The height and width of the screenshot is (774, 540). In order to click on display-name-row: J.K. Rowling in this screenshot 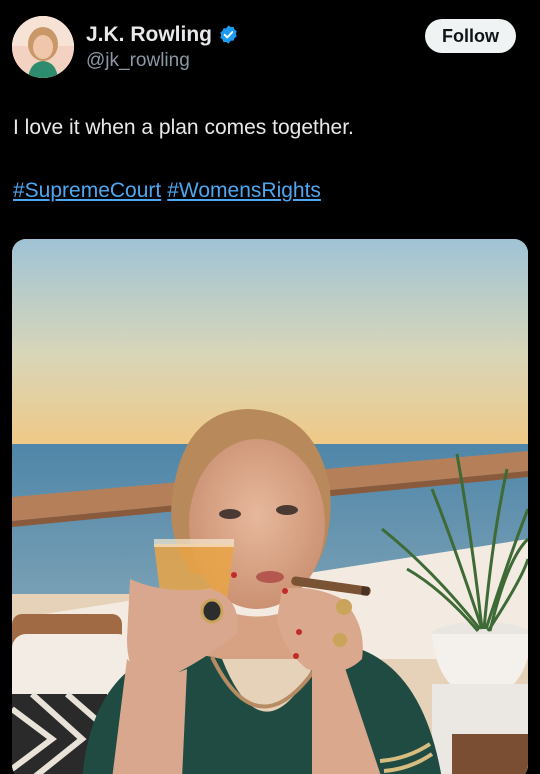, I will do `click(162, 35)`.